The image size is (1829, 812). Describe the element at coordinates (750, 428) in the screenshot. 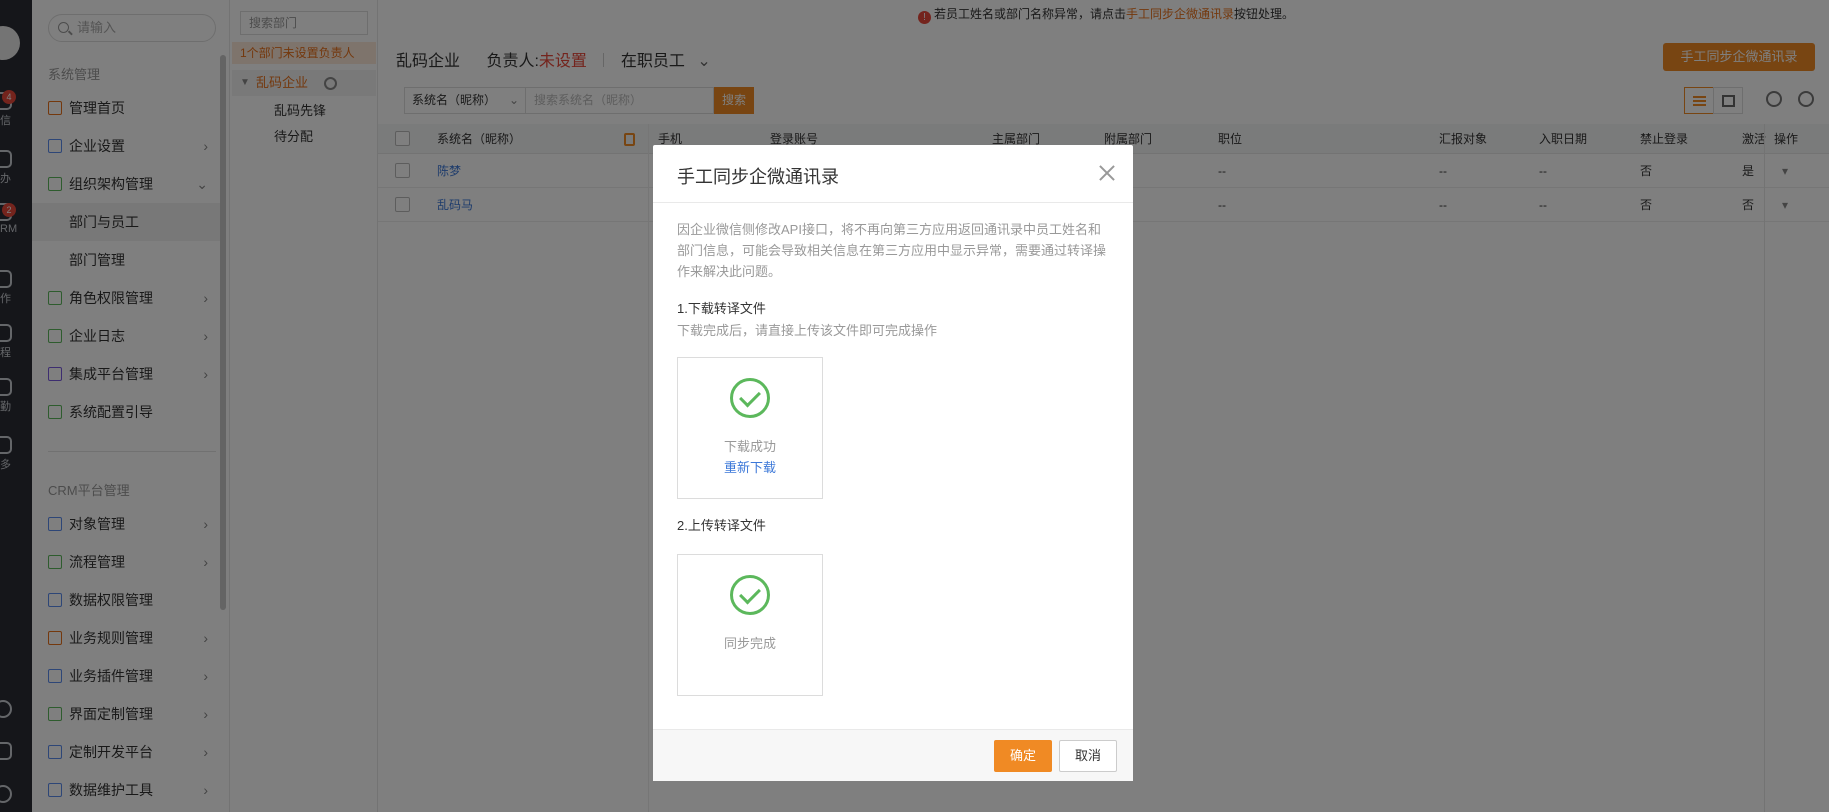

I see `download-card: 下载成功 重新下载` at that location.